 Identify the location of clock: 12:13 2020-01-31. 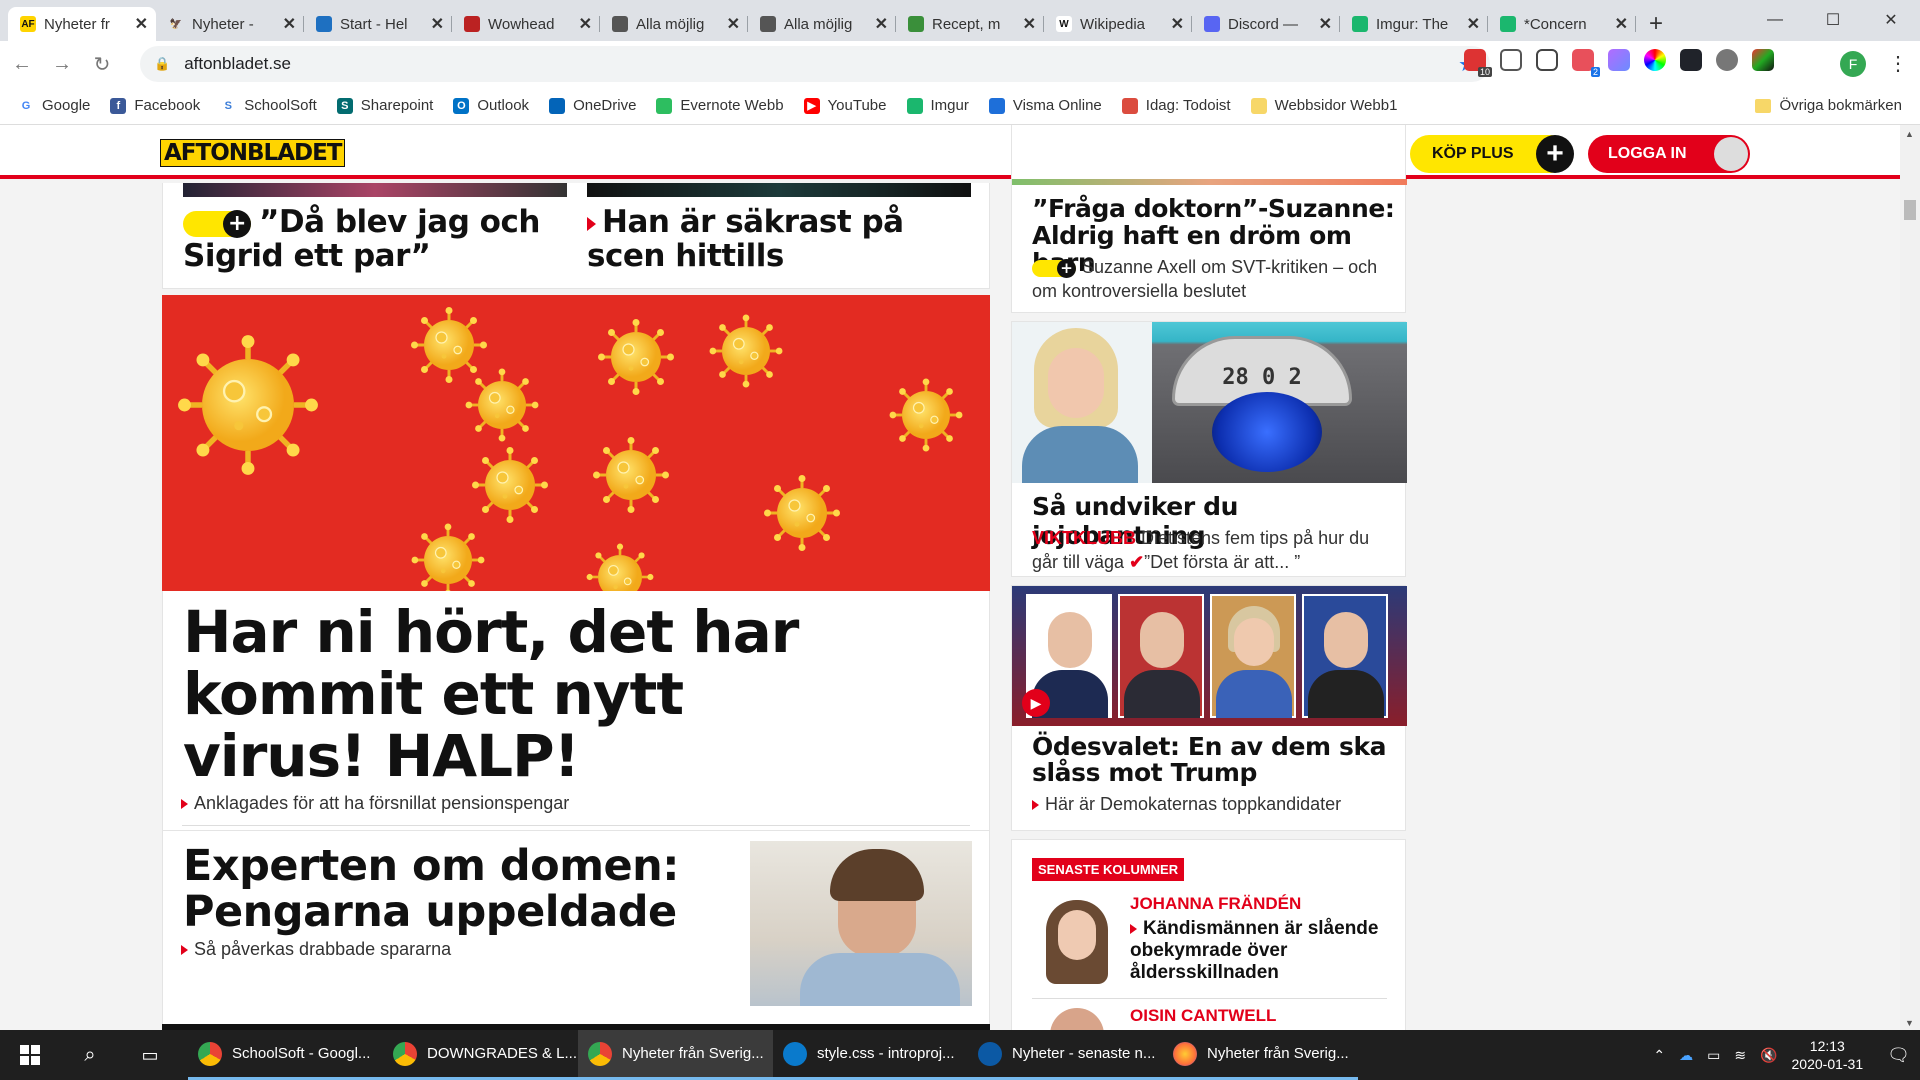
(1828, 1055).